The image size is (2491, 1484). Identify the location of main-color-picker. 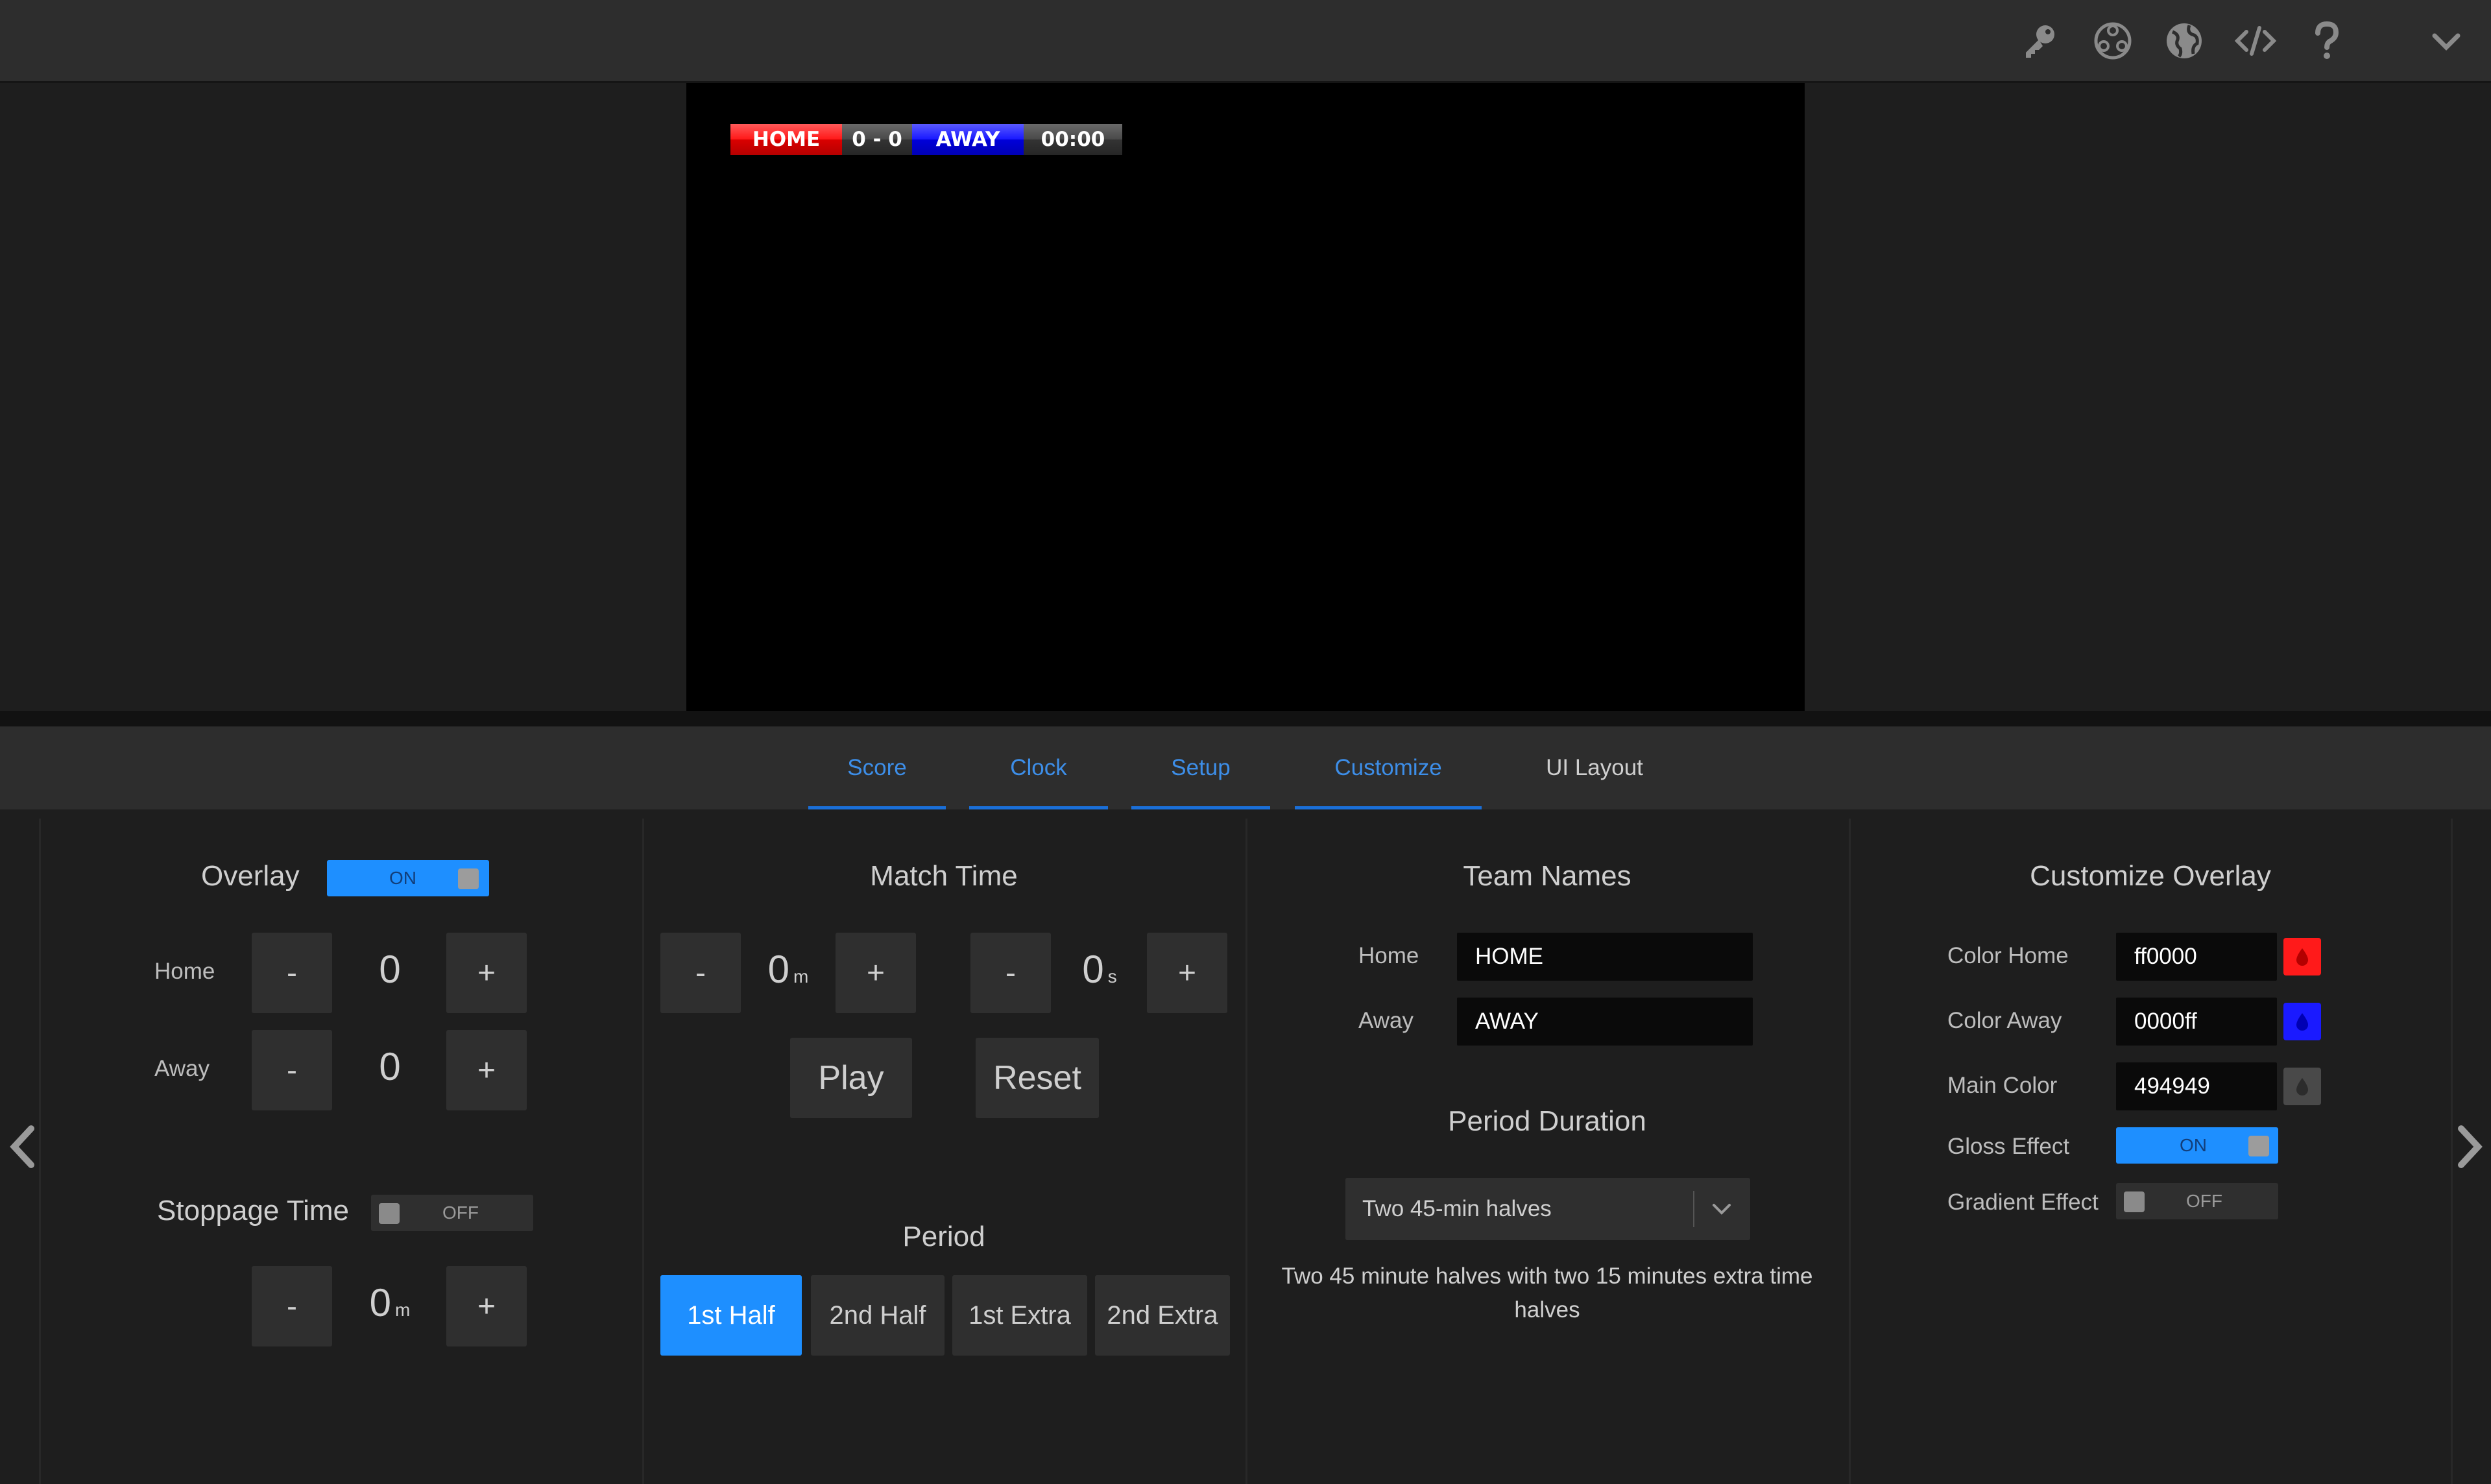
(2302, 1086).